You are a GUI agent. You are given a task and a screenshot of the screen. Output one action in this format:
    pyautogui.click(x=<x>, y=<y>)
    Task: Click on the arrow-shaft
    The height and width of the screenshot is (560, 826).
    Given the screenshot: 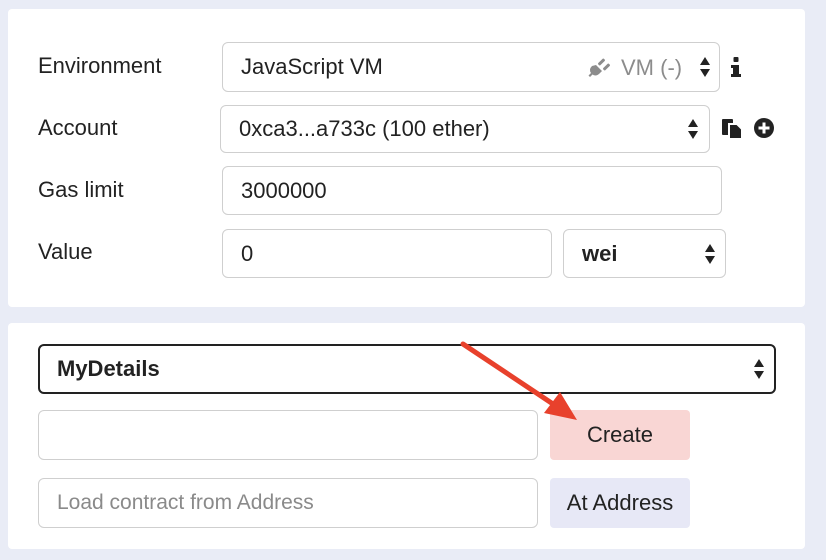 What is the action you would take?
    pyautogui.click(x=508, y=374)
    